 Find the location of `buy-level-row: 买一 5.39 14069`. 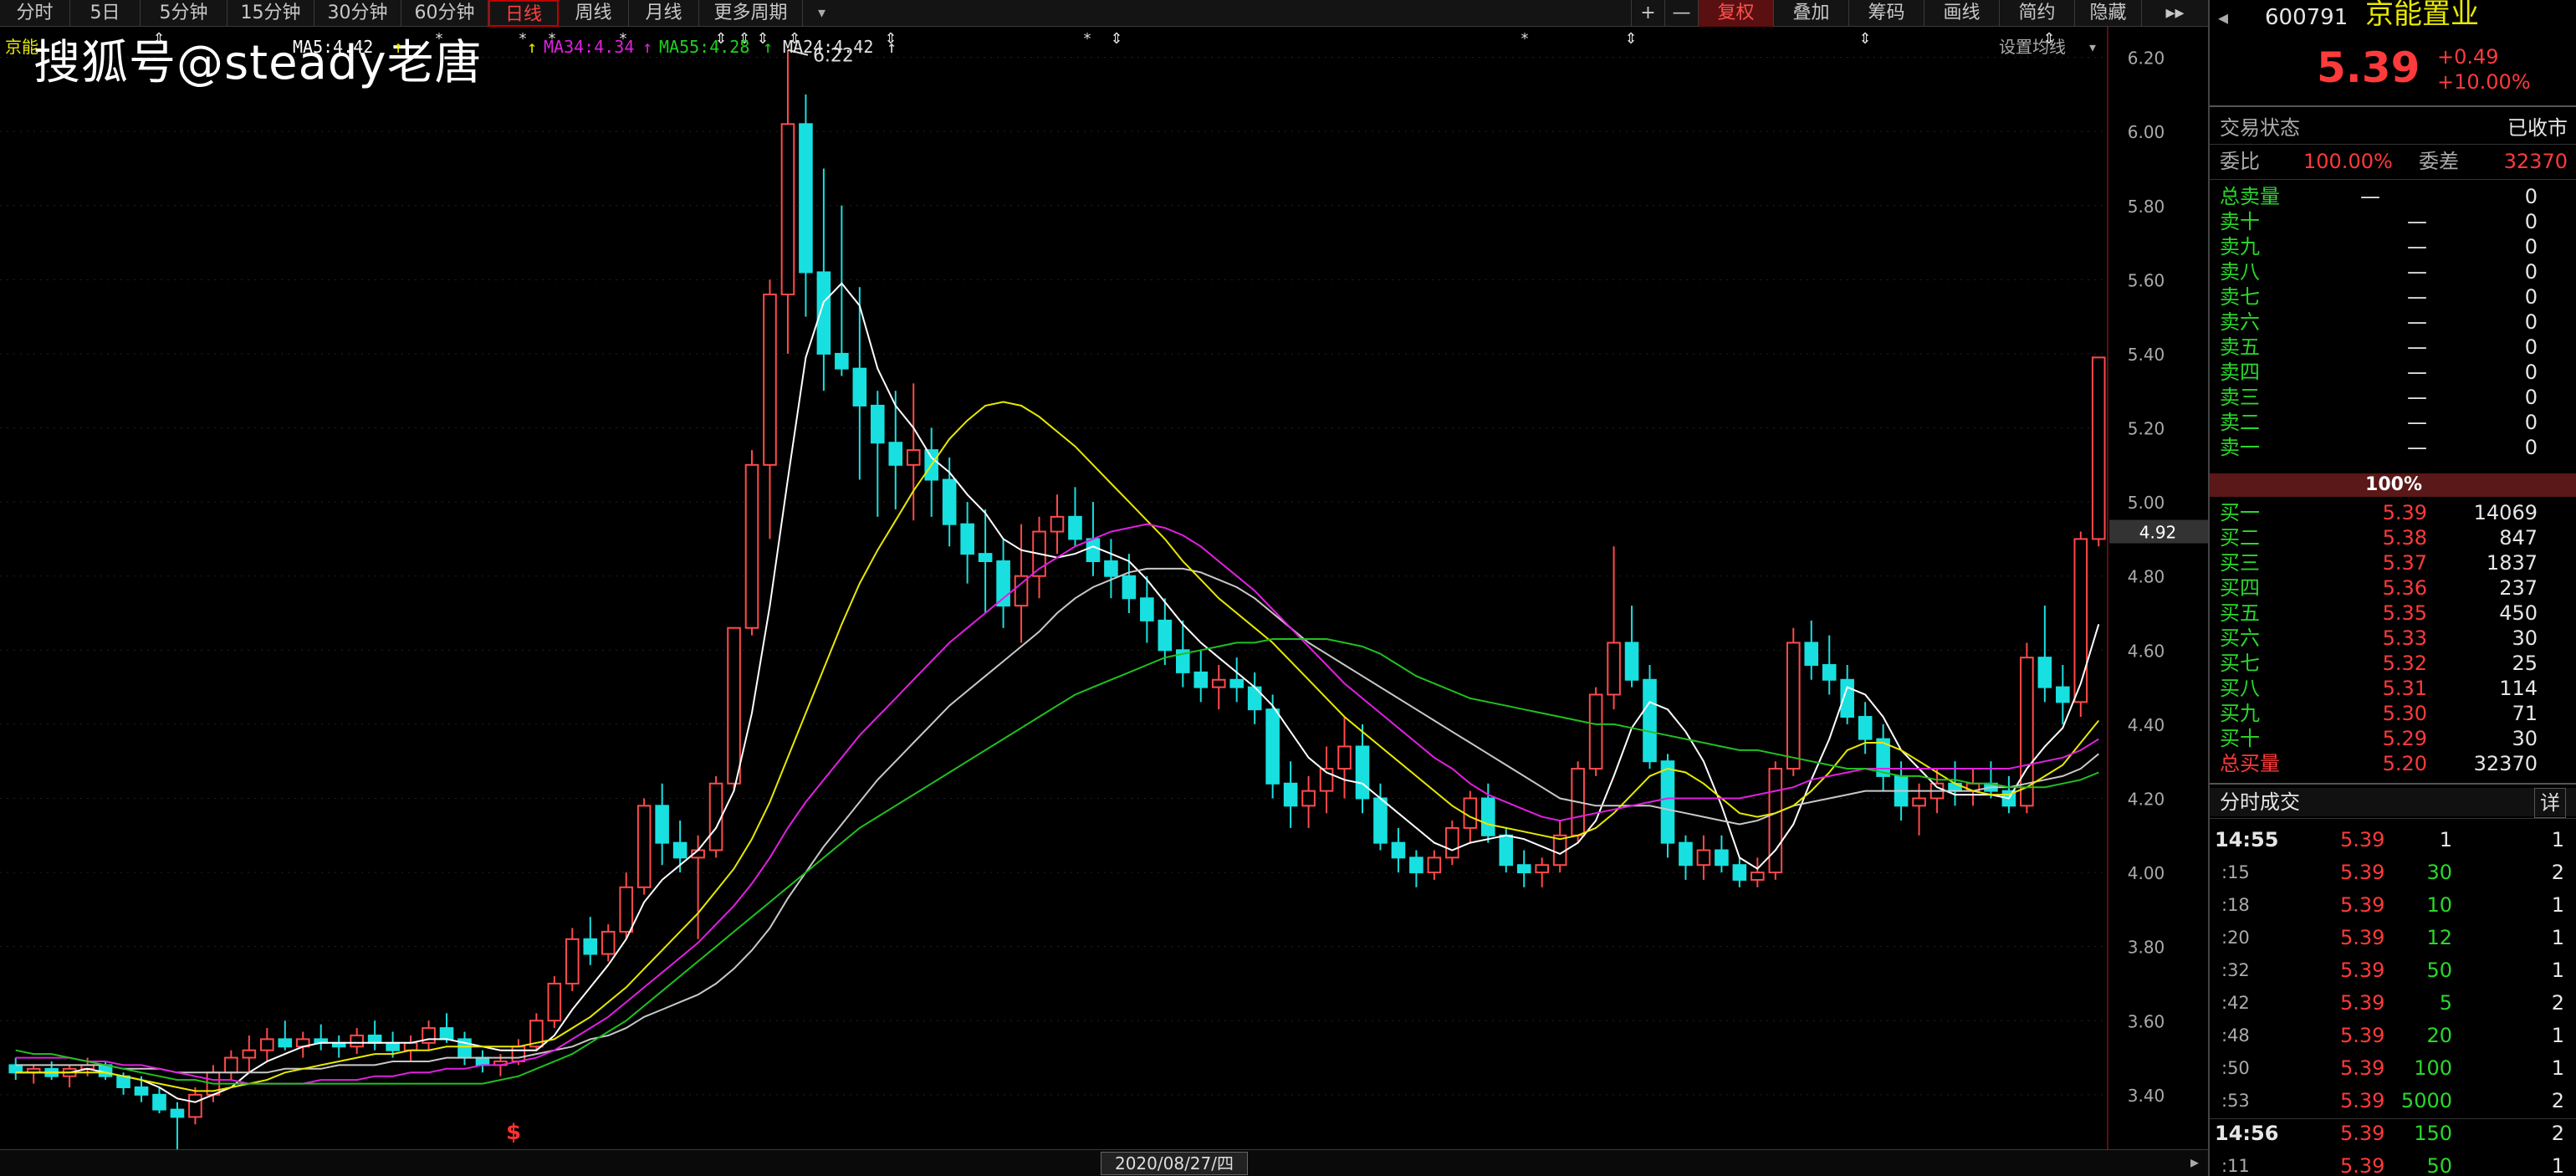

buy-level-row: 买一 5.39 14069 is located at coordinates (2393, 512).